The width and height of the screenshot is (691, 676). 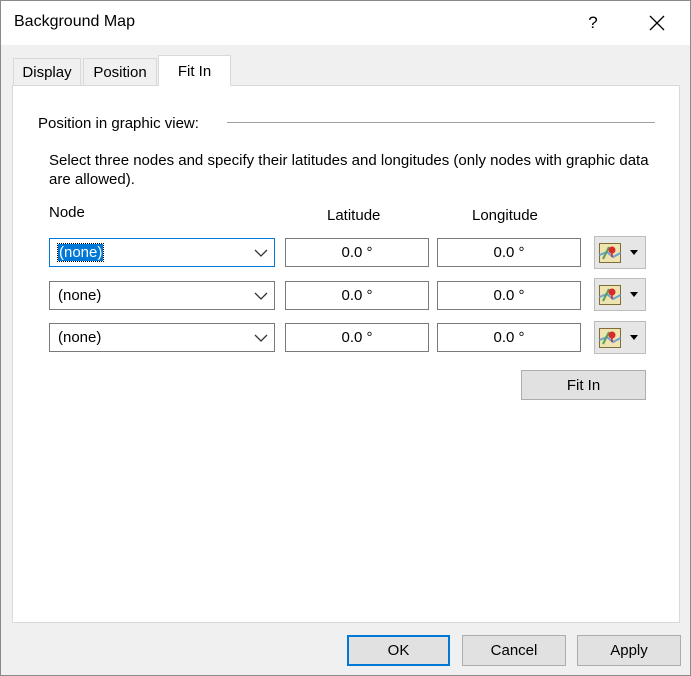 I want to click on cancel-button: Cancel, so click(x=514, y=650).